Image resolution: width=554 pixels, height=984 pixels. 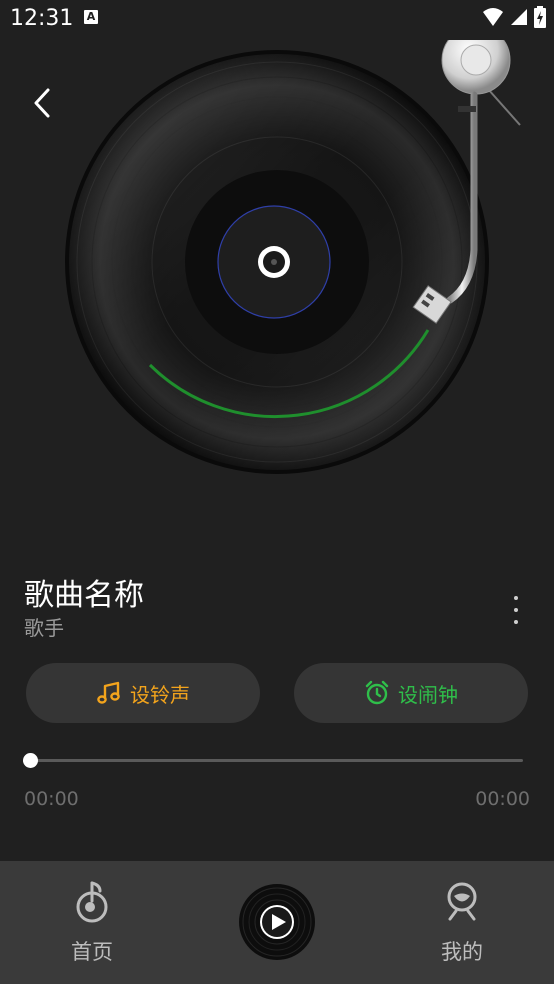 I want to click on song-artist: 歌手, so click(x=44, y=628).